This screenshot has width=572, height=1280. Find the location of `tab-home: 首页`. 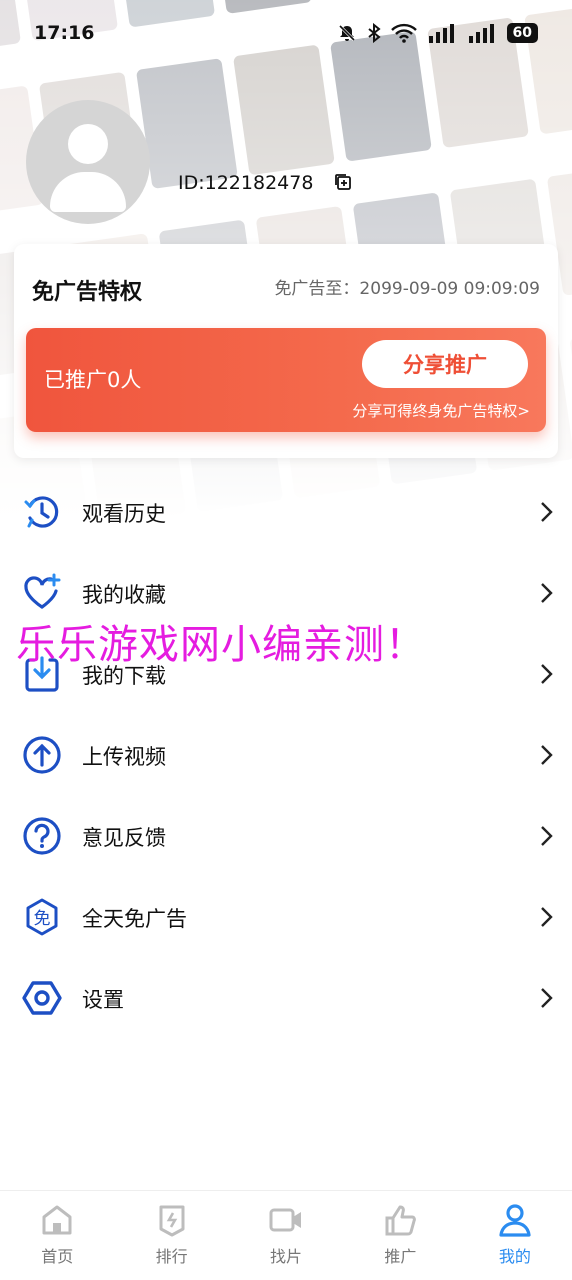

tab-home: 首页 is located at coordinates (57, 1235).